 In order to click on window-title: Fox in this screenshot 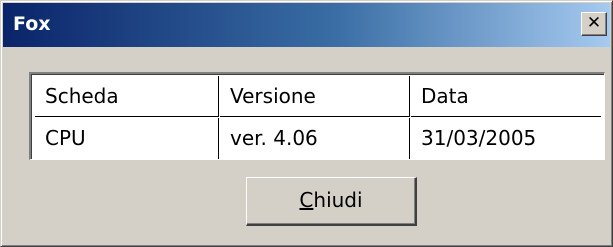, I will do `click(32, 24)`.